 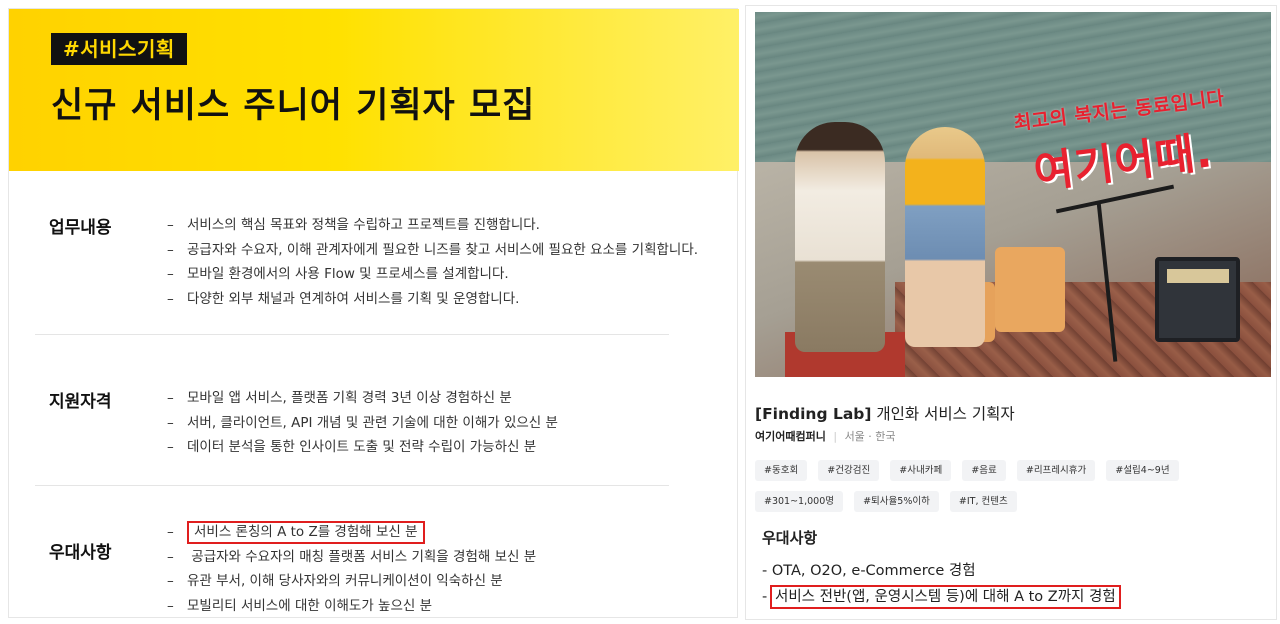 I want to click on list-item-text: 서버, 클라이언트, API 개념 및 관련 기술에 대한 이해가 있으신 분, so click(x=372, y=422).